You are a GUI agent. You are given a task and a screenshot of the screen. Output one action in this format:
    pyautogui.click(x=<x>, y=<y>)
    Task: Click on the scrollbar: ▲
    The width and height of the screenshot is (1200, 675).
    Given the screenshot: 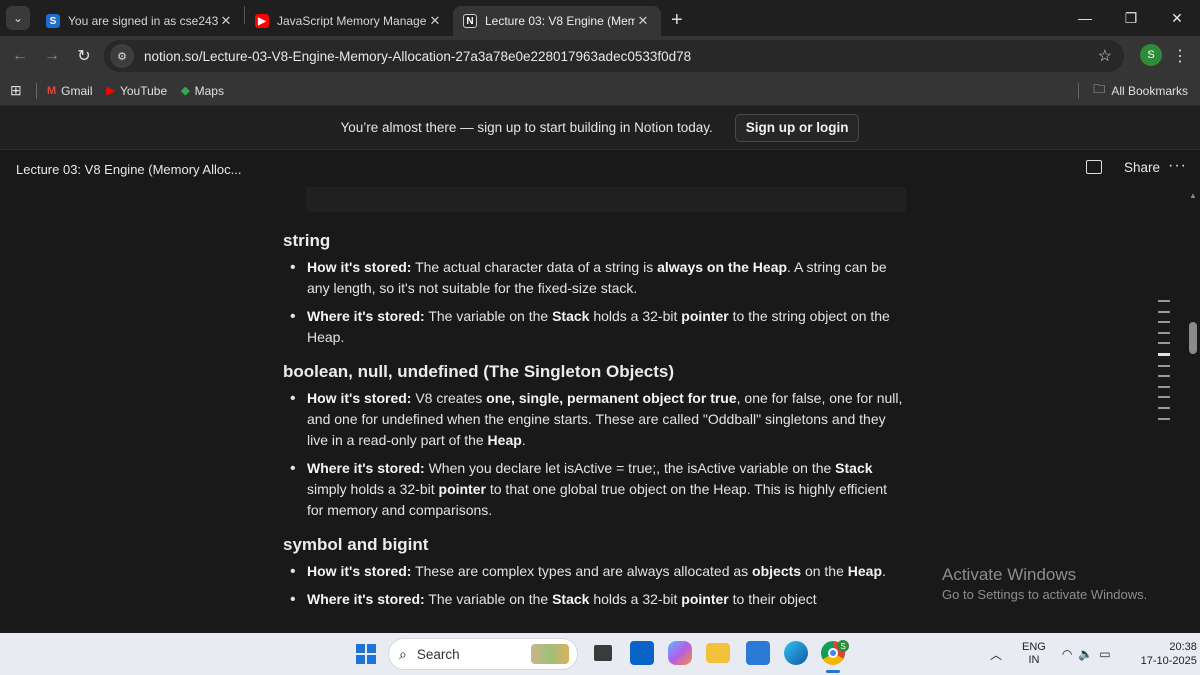 What is the action you would take?
    pyautogui.click(x=1193, y=410)
    